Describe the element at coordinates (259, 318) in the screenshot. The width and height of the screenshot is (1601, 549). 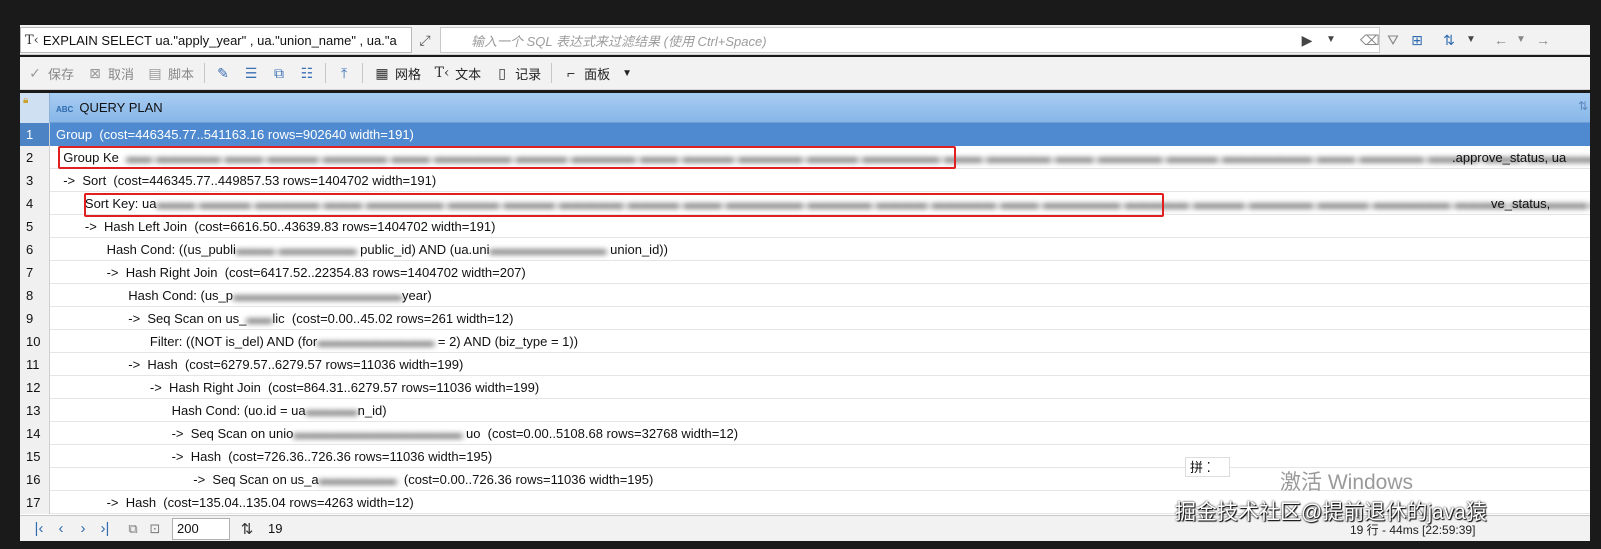
I see `redacted-text: ▬▬` at that location.